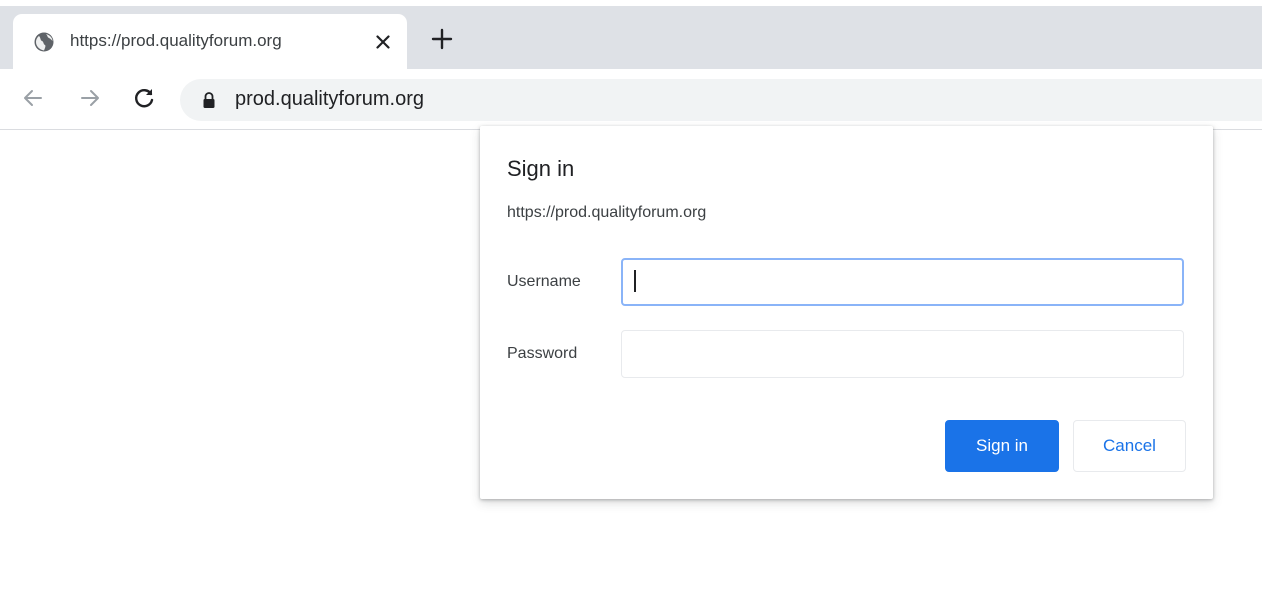 The height and width of the screenshot is (602, 1262). What do you see at coordinates (44, 42) in the screenshot?
I see `globe-icon` at bounding box center [44, 42].